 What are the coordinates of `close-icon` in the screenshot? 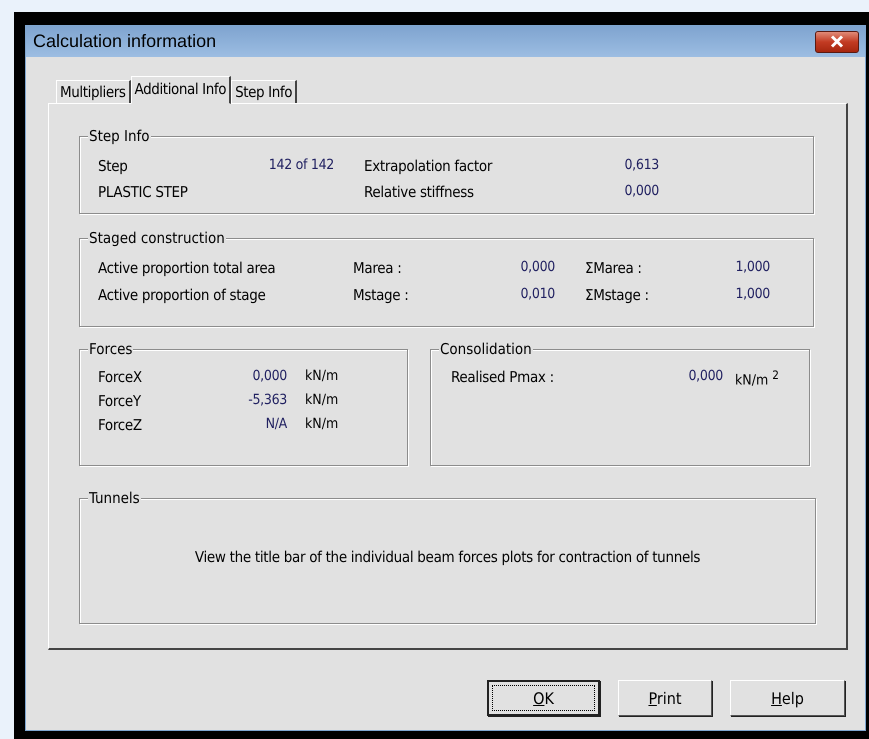 It's located at (837, 41).